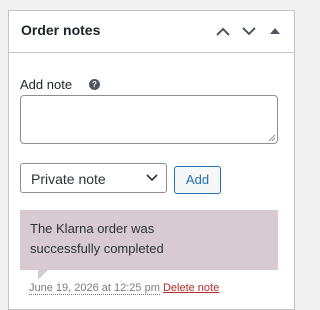  What do you see at coordinates (272, 138) in the screenshot?
I see `resize-handle-icon` at bounding box center [272, 138].